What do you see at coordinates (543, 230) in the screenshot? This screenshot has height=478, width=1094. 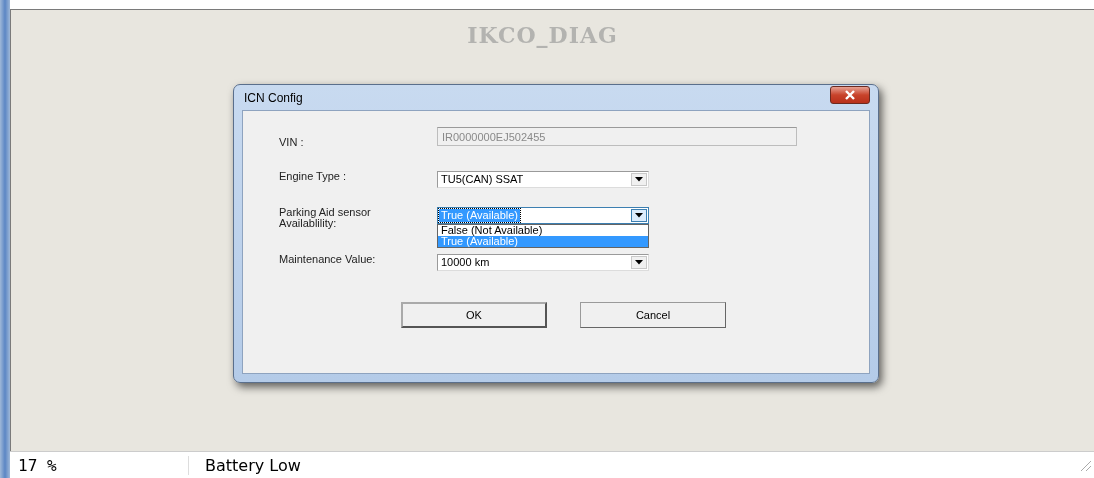 I see `dropdown-option: False (Not Available)` at bounding box center [543, 230].